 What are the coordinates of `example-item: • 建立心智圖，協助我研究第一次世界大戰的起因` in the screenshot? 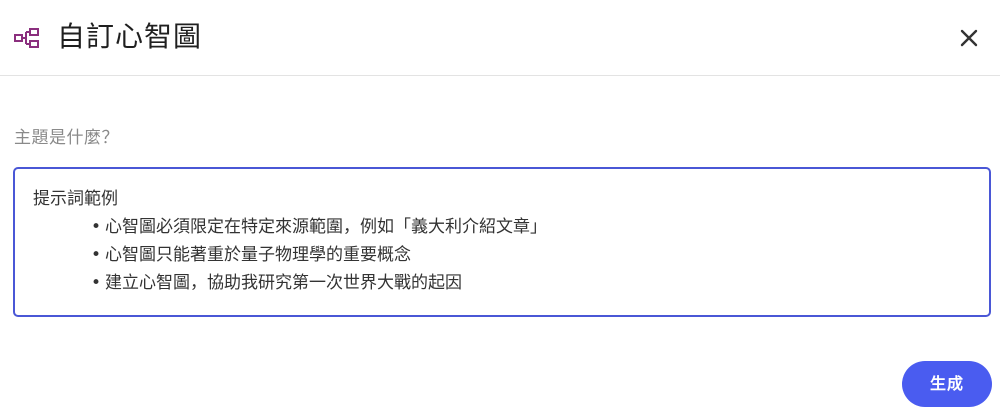 It's located at (276, 283).